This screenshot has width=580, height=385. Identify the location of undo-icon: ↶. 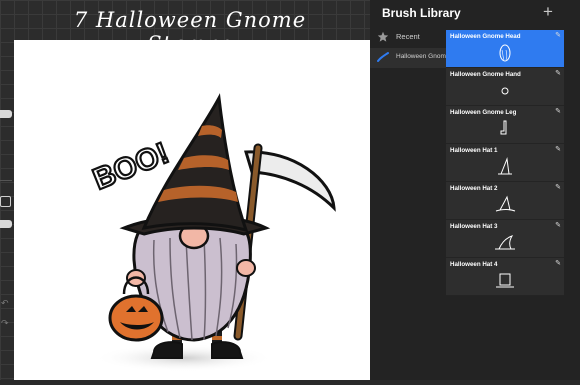
(5, 303).